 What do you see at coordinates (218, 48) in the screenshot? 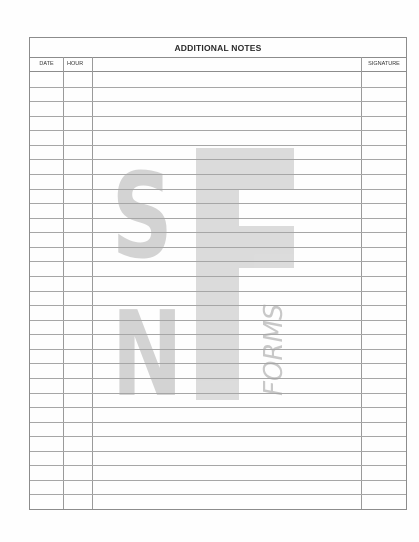
I see `form-title: ADDITIONAL NOTES` at bounding box center [218, 48].